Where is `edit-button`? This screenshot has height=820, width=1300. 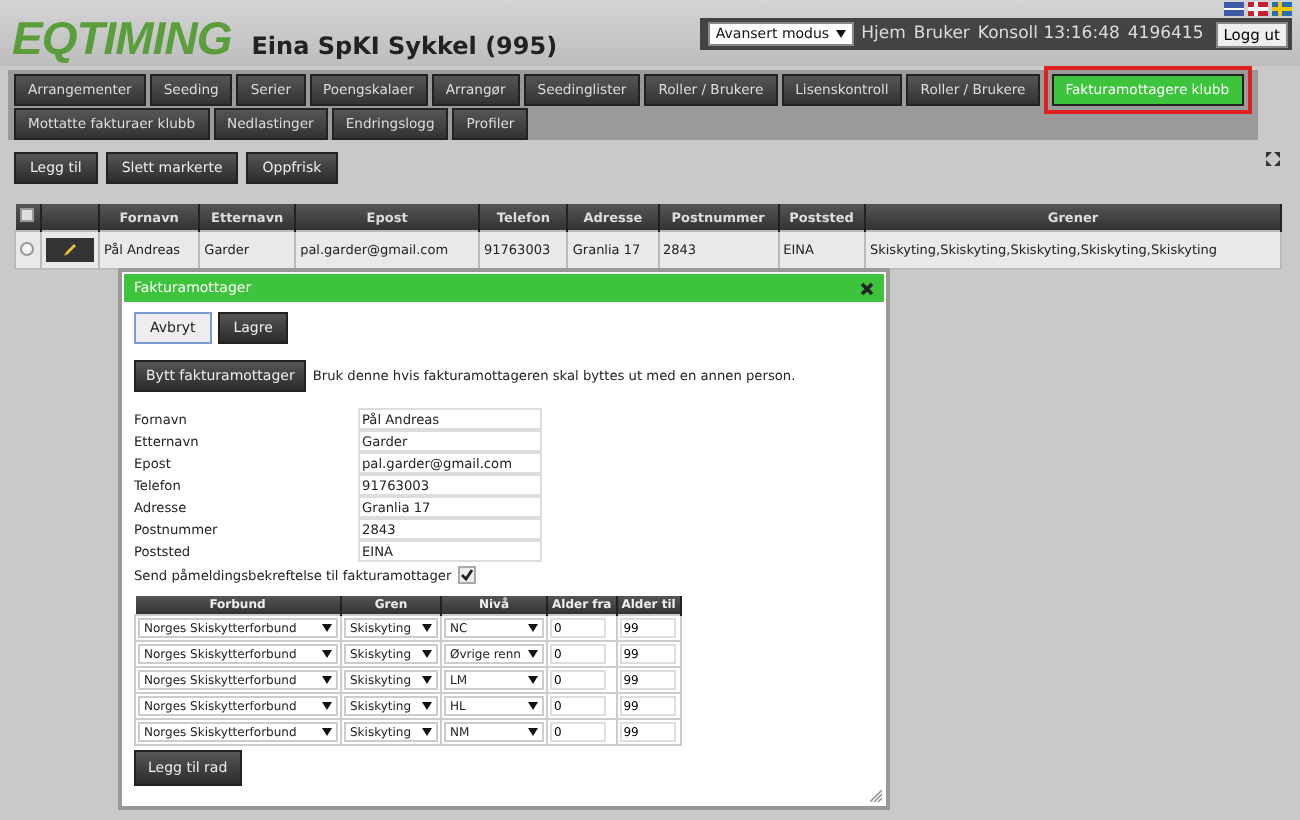 edit-button is located at coordinates (70, 250).